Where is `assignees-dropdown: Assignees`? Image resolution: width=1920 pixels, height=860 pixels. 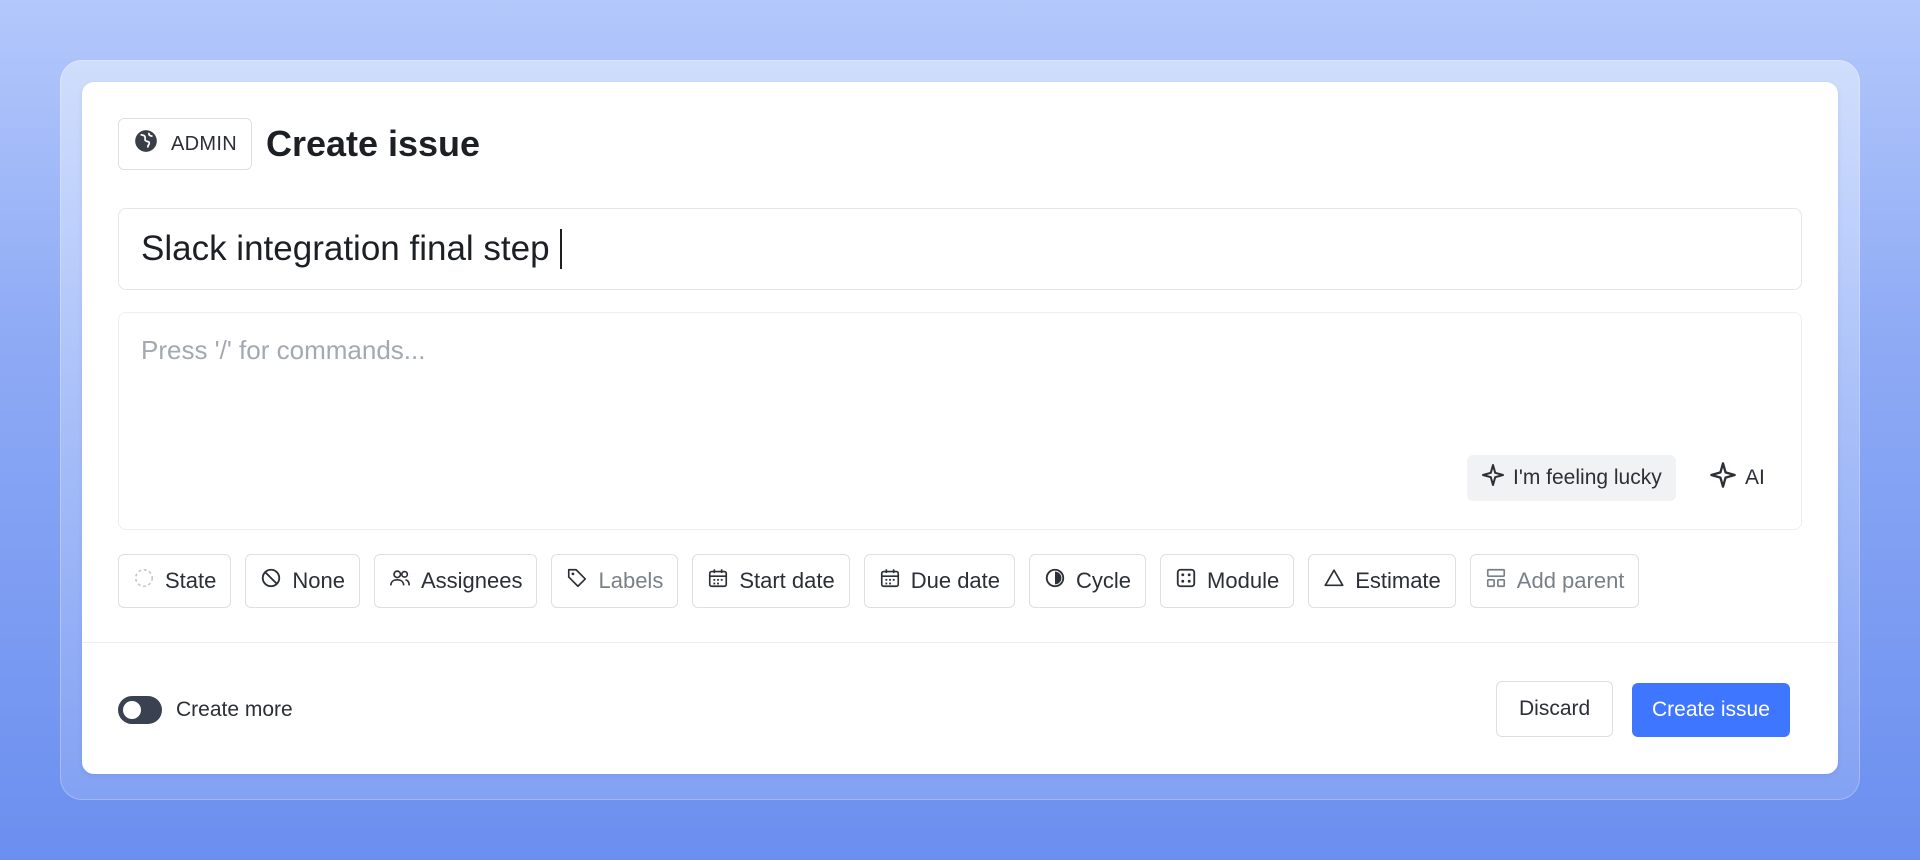
assignees-dropdown: Assignees is located at coordinates (455, 581).